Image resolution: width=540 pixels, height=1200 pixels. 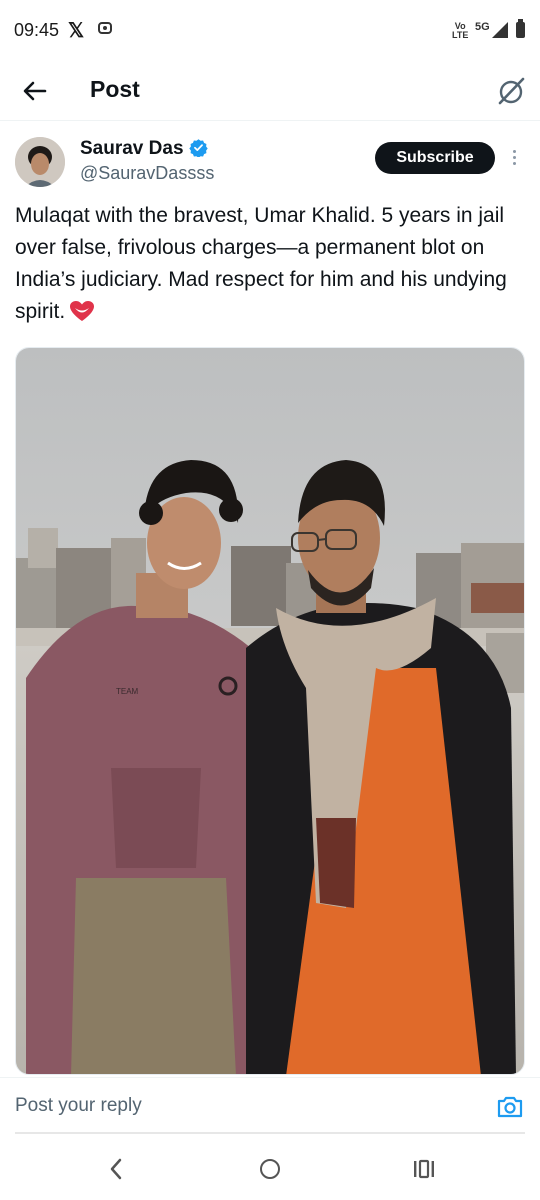 I want to click on author-row: Saurav Das @SauravDassss Subscribe, so click(x=270, y=163).